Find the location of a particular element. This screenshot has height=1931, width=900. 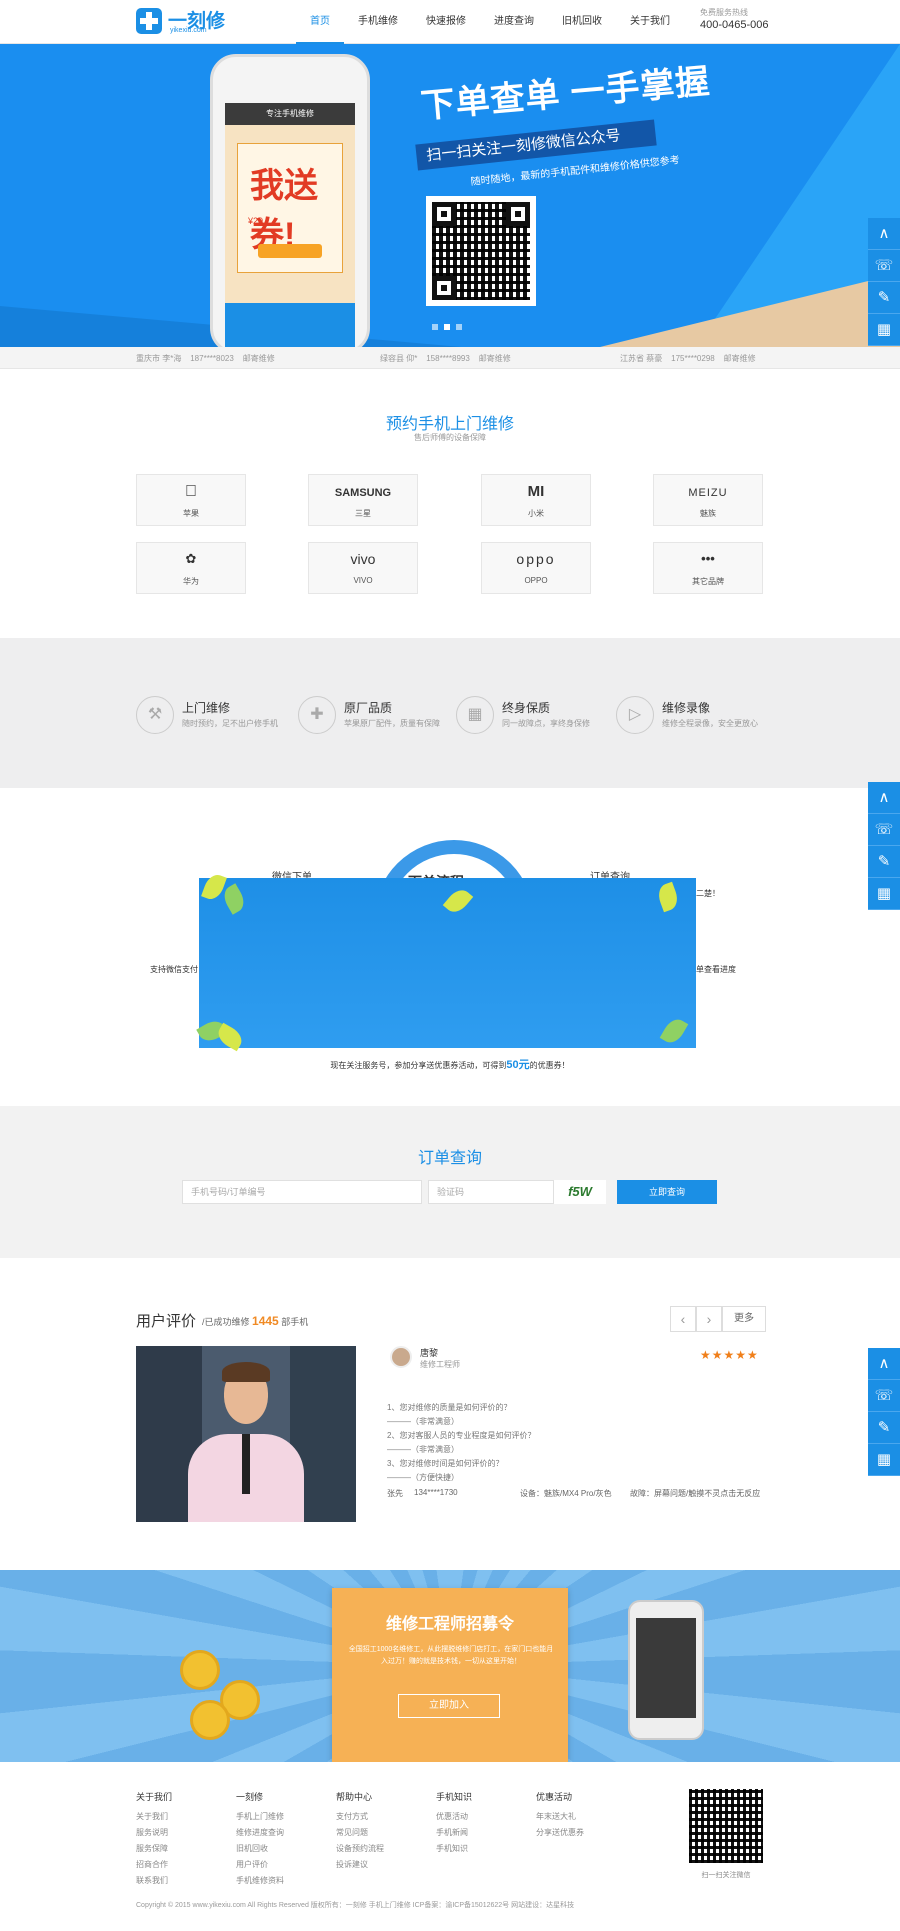

nav-progress: 进度查询 is located at coordinates (514, 22).